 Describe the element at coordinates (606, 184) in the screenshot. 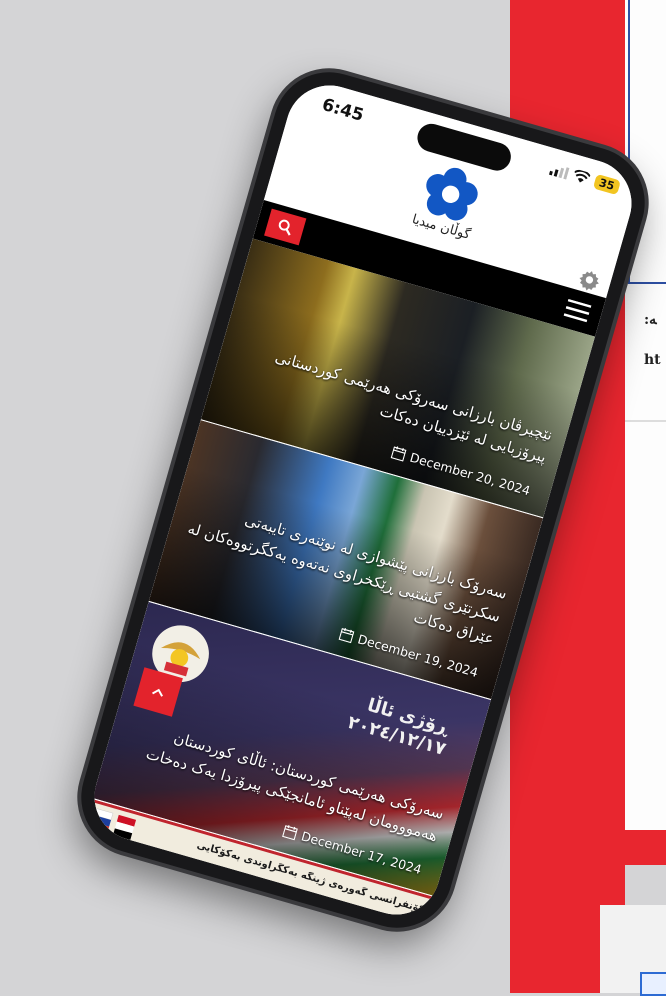

I see `battery-indicator: 35` at that location.